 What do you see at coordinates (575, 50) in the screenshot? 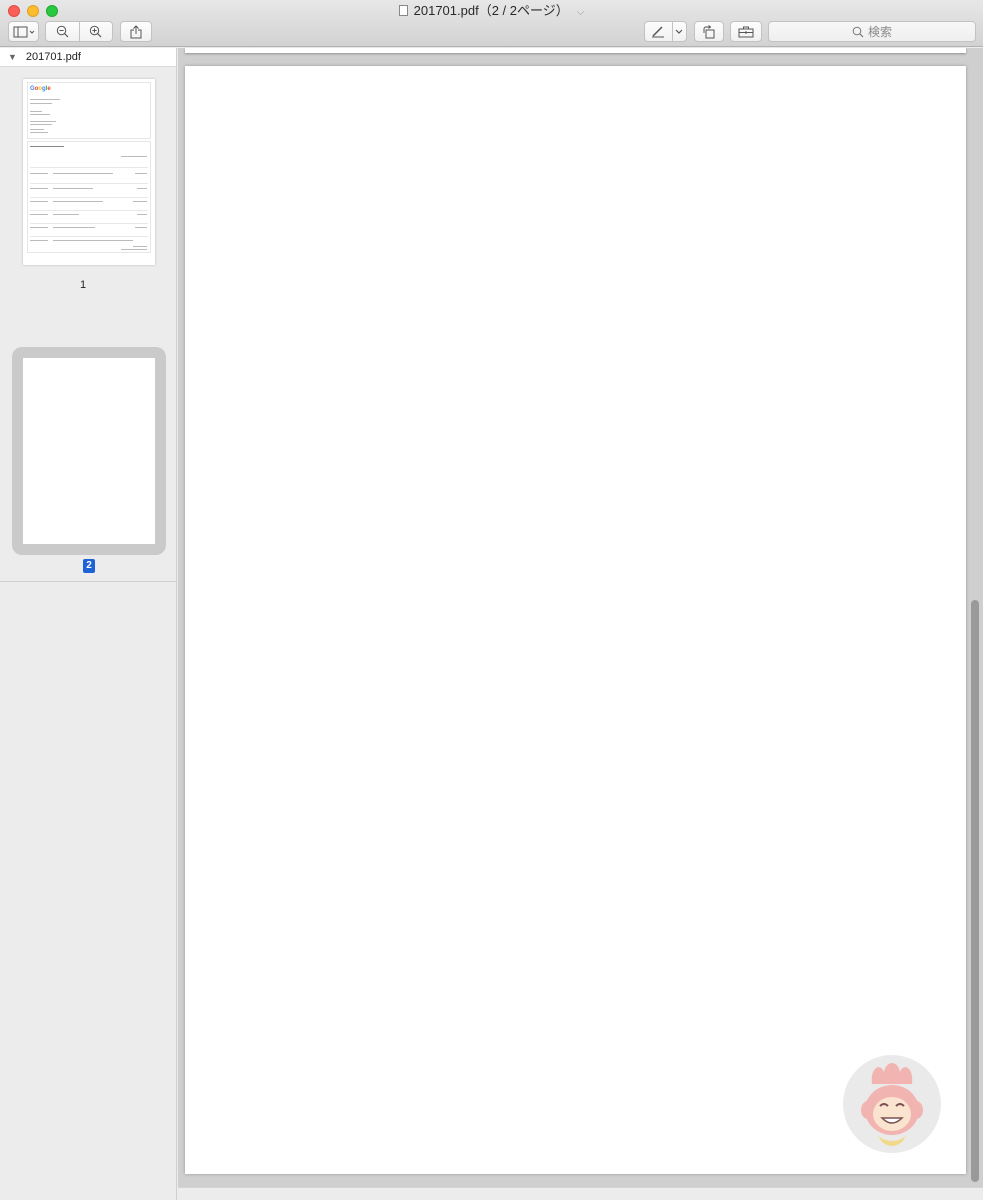
I see `page-1-bottom-edge` at bounding box center [575, 50].